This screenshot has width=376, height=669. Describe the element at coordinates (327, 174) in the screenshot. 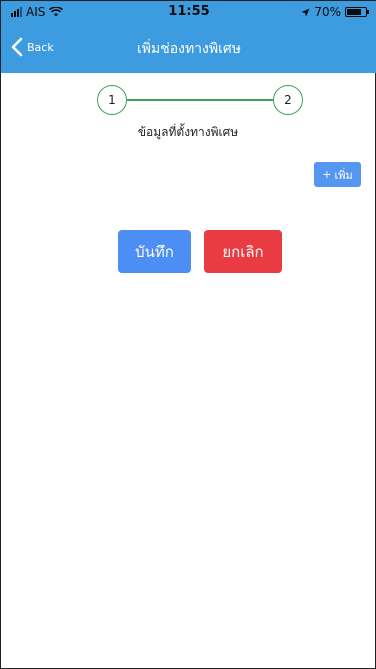

I see `plus-icon: +` at that location.